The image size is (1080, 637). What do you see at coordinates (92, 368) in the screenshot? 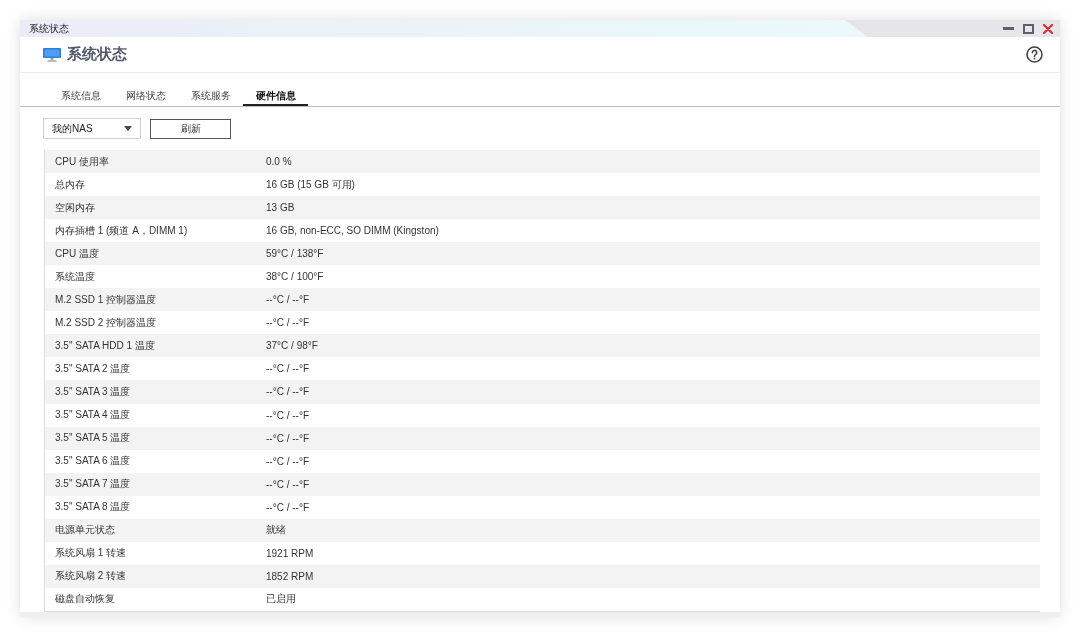
I see `table-cell-text: 3.5" SATA 2 温度` at bounding box center [92, 368].